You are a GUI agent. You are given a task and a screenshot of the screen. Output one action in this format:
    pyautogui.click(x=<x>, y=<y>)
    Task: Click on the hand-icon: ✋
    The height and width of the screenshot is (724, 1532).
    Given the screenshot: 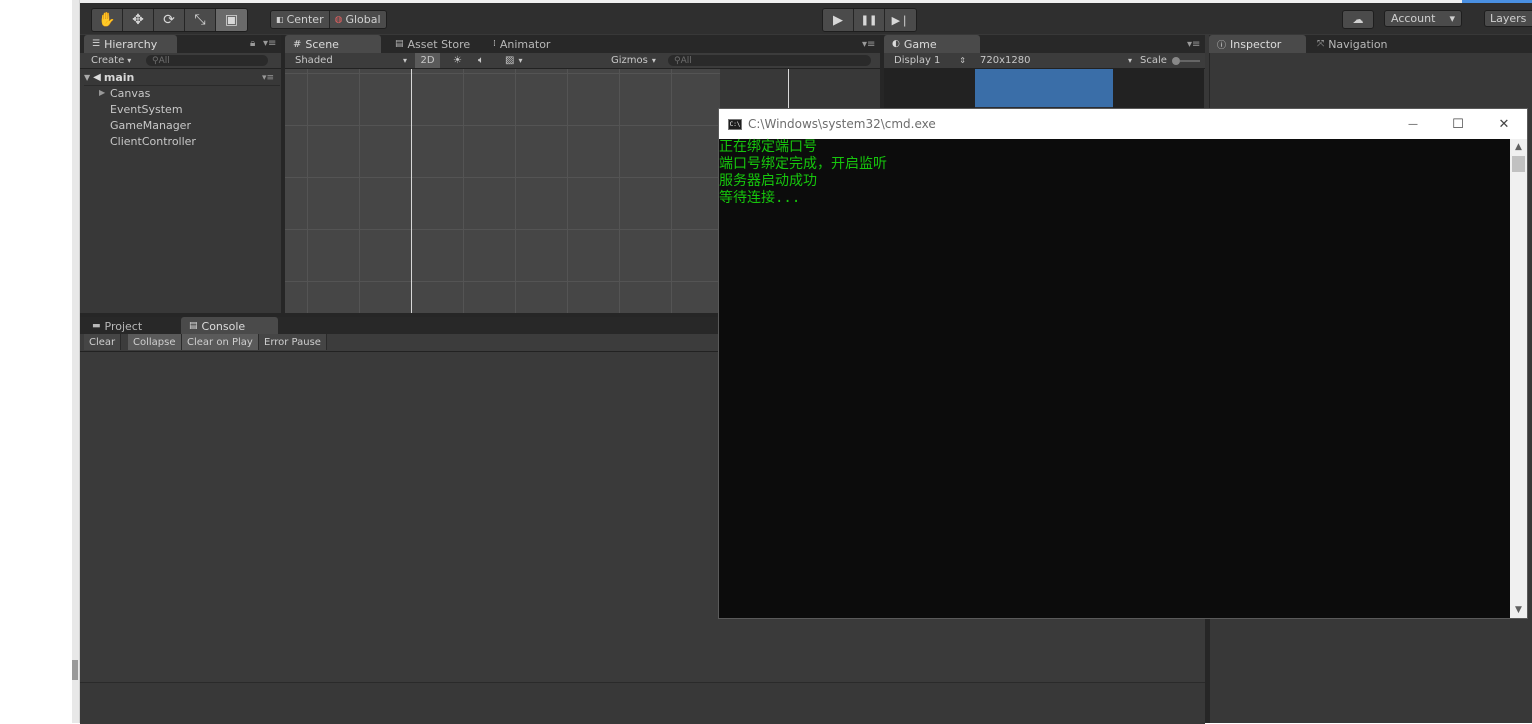 What is the action you would take?
    pyautogui.click(x=107, y=20)
    